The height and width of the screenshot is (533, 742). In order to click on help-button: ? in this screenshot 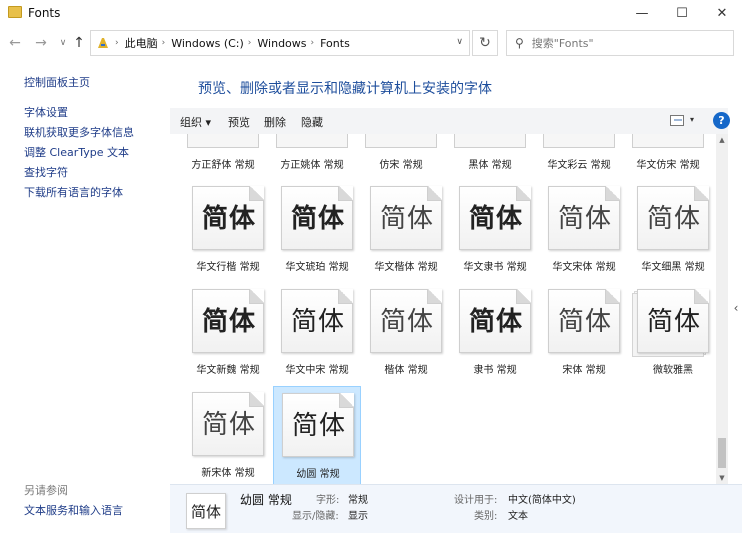, I will do `click(721, 120)`.